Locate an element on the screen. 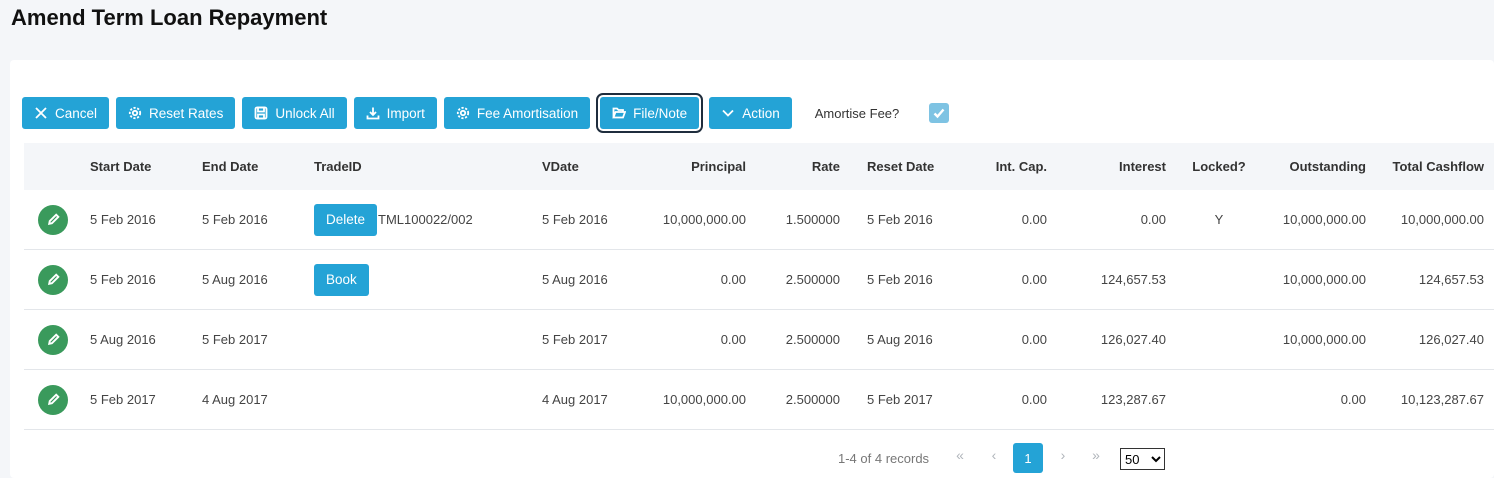 The image size is (1494, 478). fee-amortisation-button: Fee Amortisation is located at coordinates (517, 113).